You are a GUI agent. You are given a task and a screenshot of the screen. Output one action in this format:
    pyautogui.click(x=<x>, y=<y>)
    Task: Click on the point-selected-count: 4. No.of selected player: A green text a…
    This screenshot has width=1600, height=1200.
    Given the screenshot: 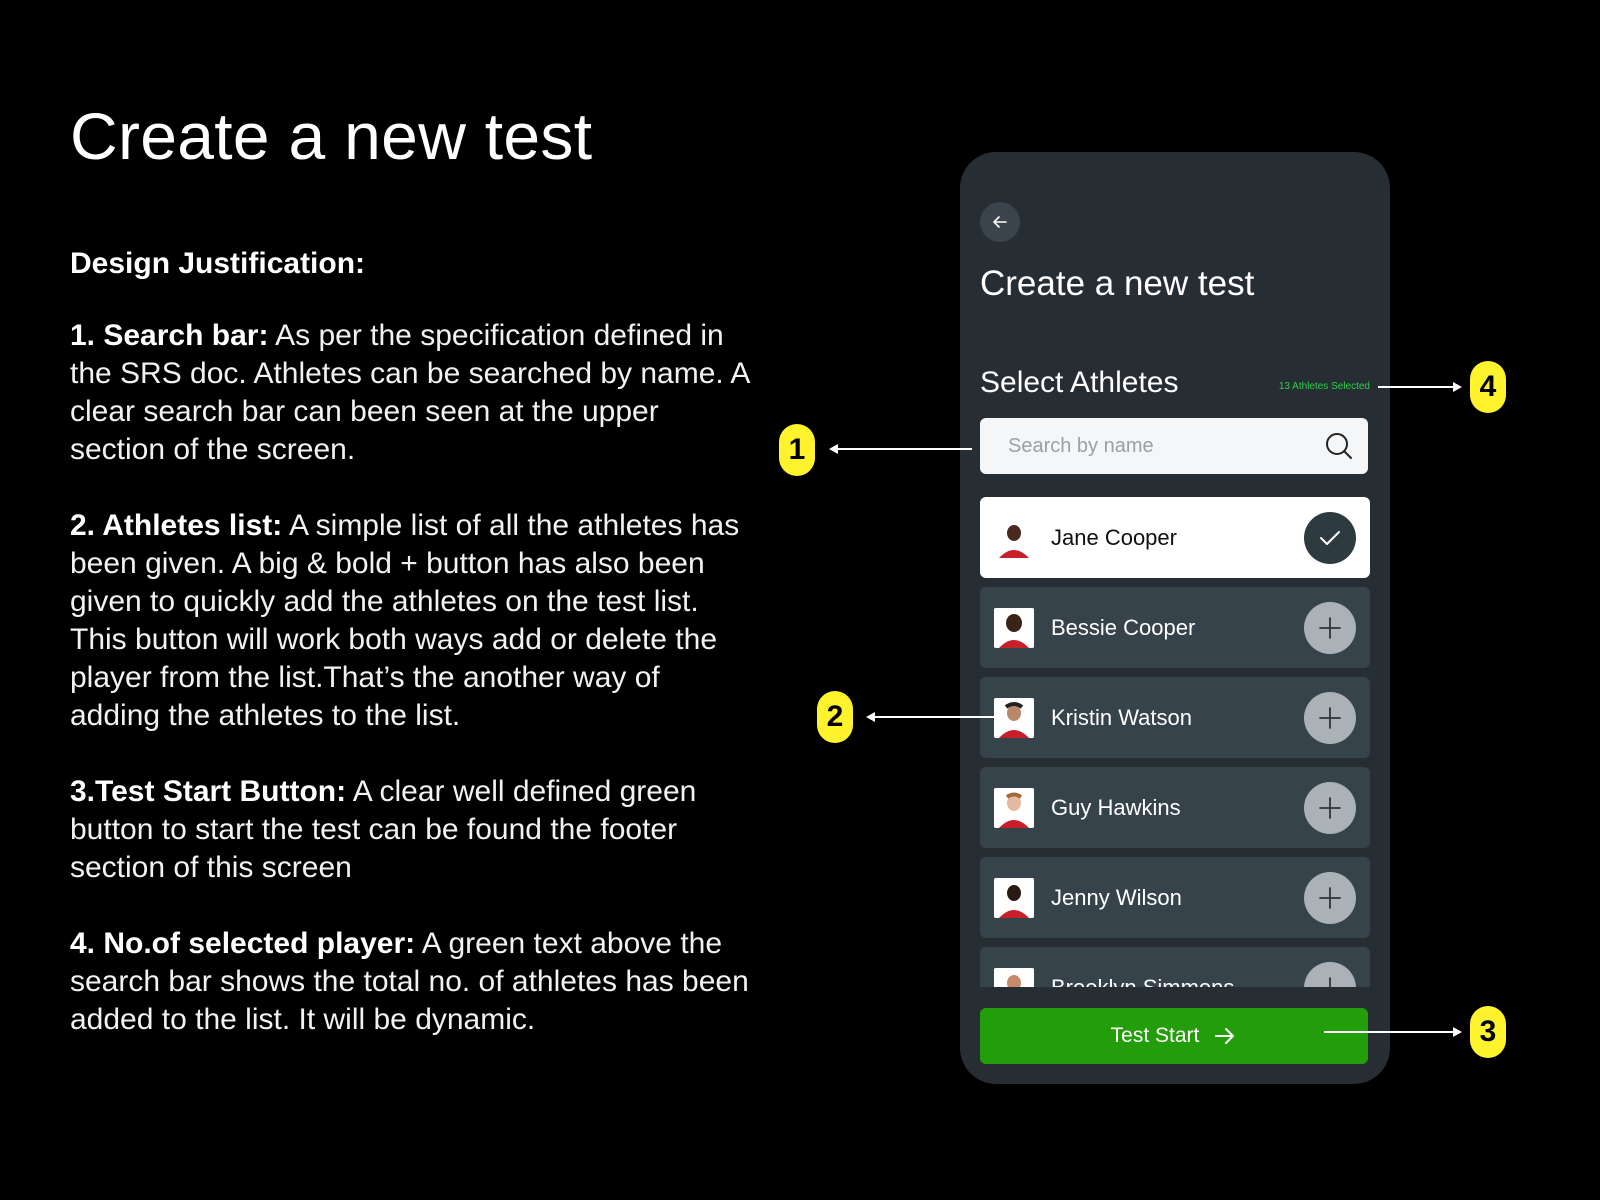 What is the action you would take?
    pyautogui.click(x=410, y=982)
    